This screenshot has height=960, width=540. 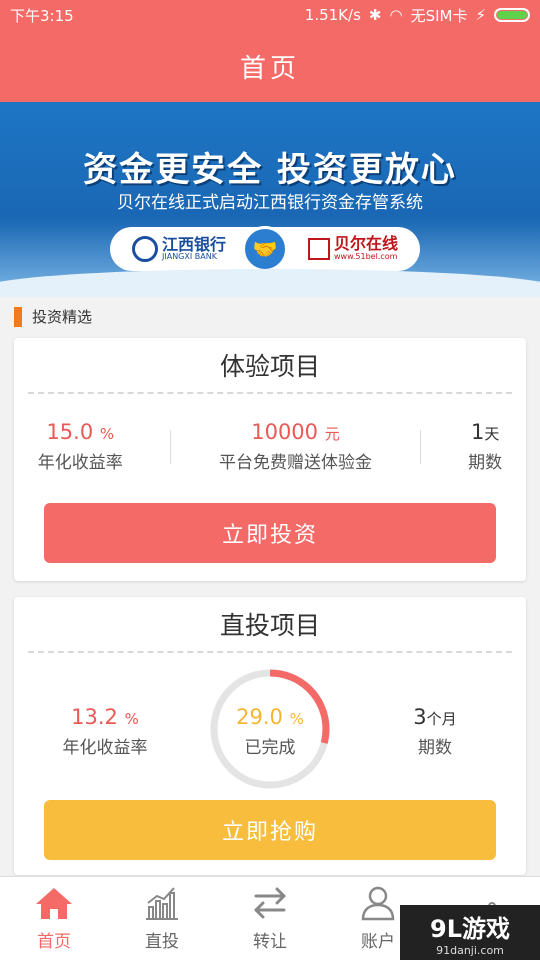 What do you see at coordinates (270, 625) in the screenshot?
I see `direct-project-title: 直投项目` at bounding box center [270, 625].